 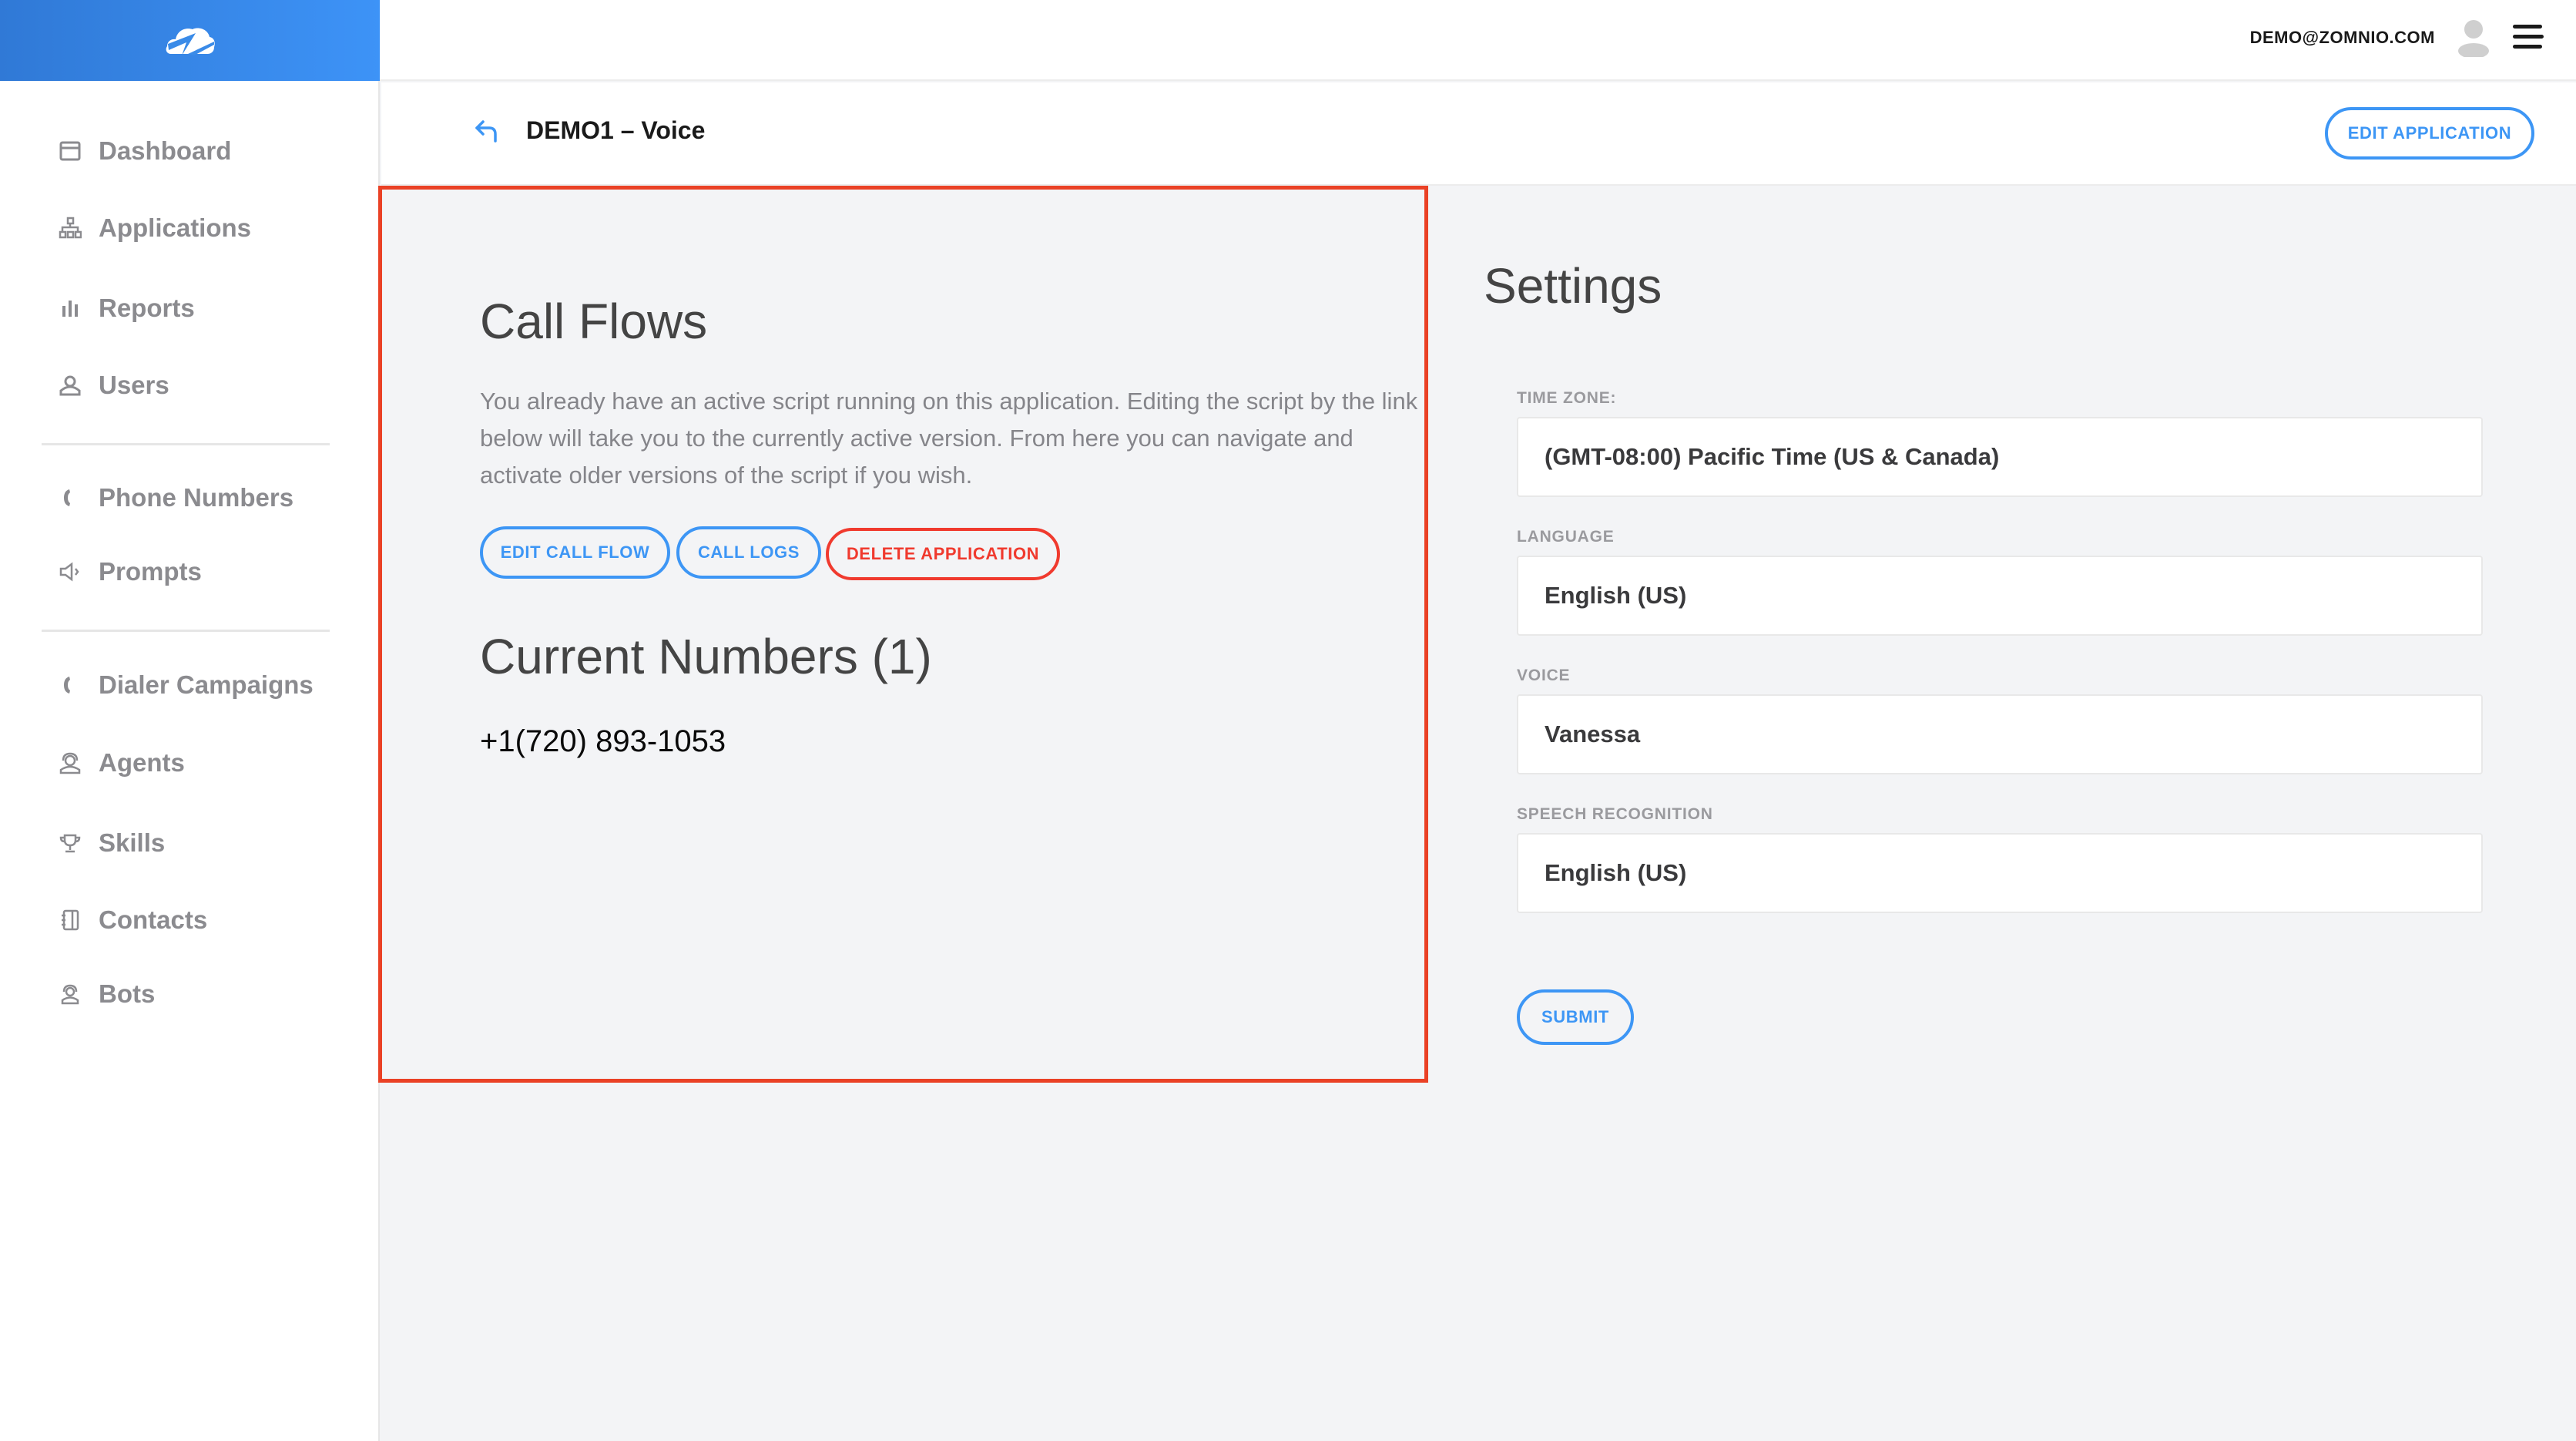 What do you see at coordinates (2000, 596) in the screenshot?
I see `language-select: English (US)` at bounding box center [2000, 596].